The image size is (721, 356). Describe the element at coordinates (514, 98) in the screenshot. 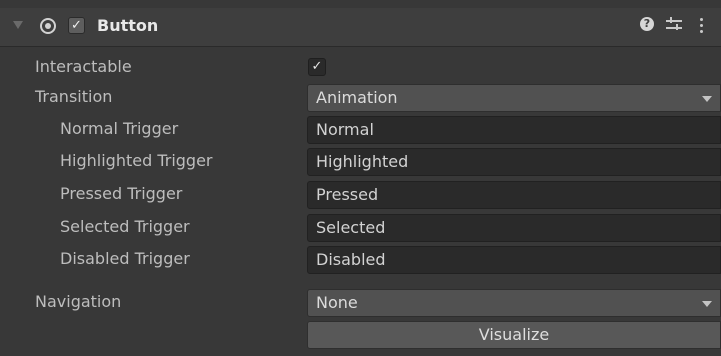

I see `transition-dropdown: Animation` at that location.